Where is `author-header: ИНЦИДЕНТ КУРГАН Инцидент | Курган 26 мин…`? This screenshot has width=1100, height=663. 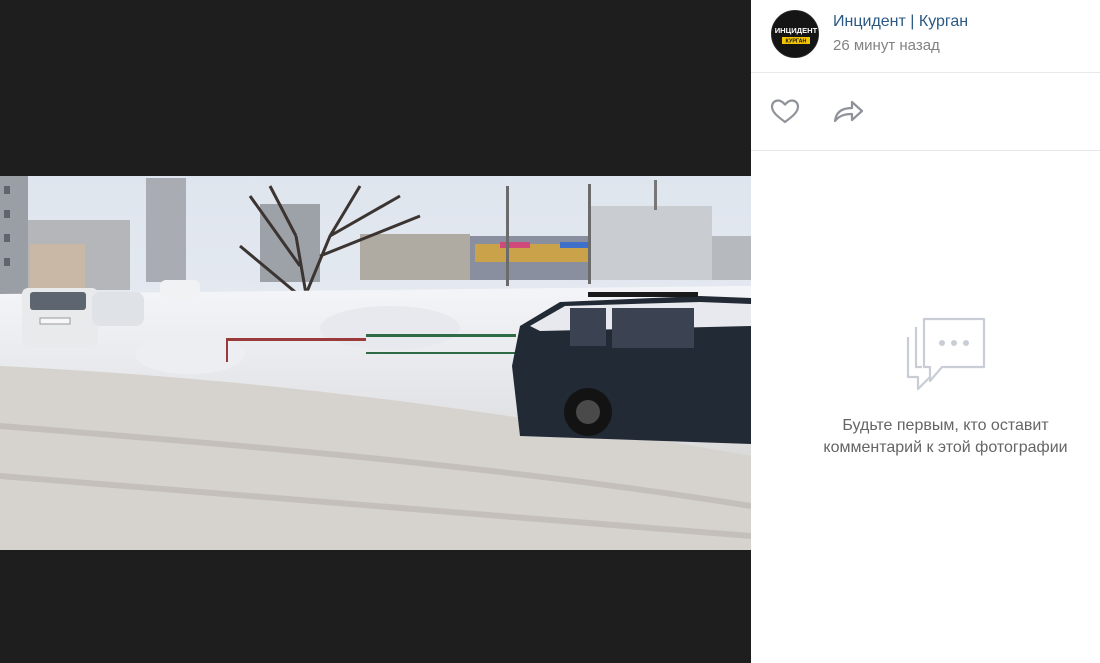 author-header: ИНЦИДЕНТ КУРГАН Инцидент | Курган 26 мин… is located at coordinates (925, 36).